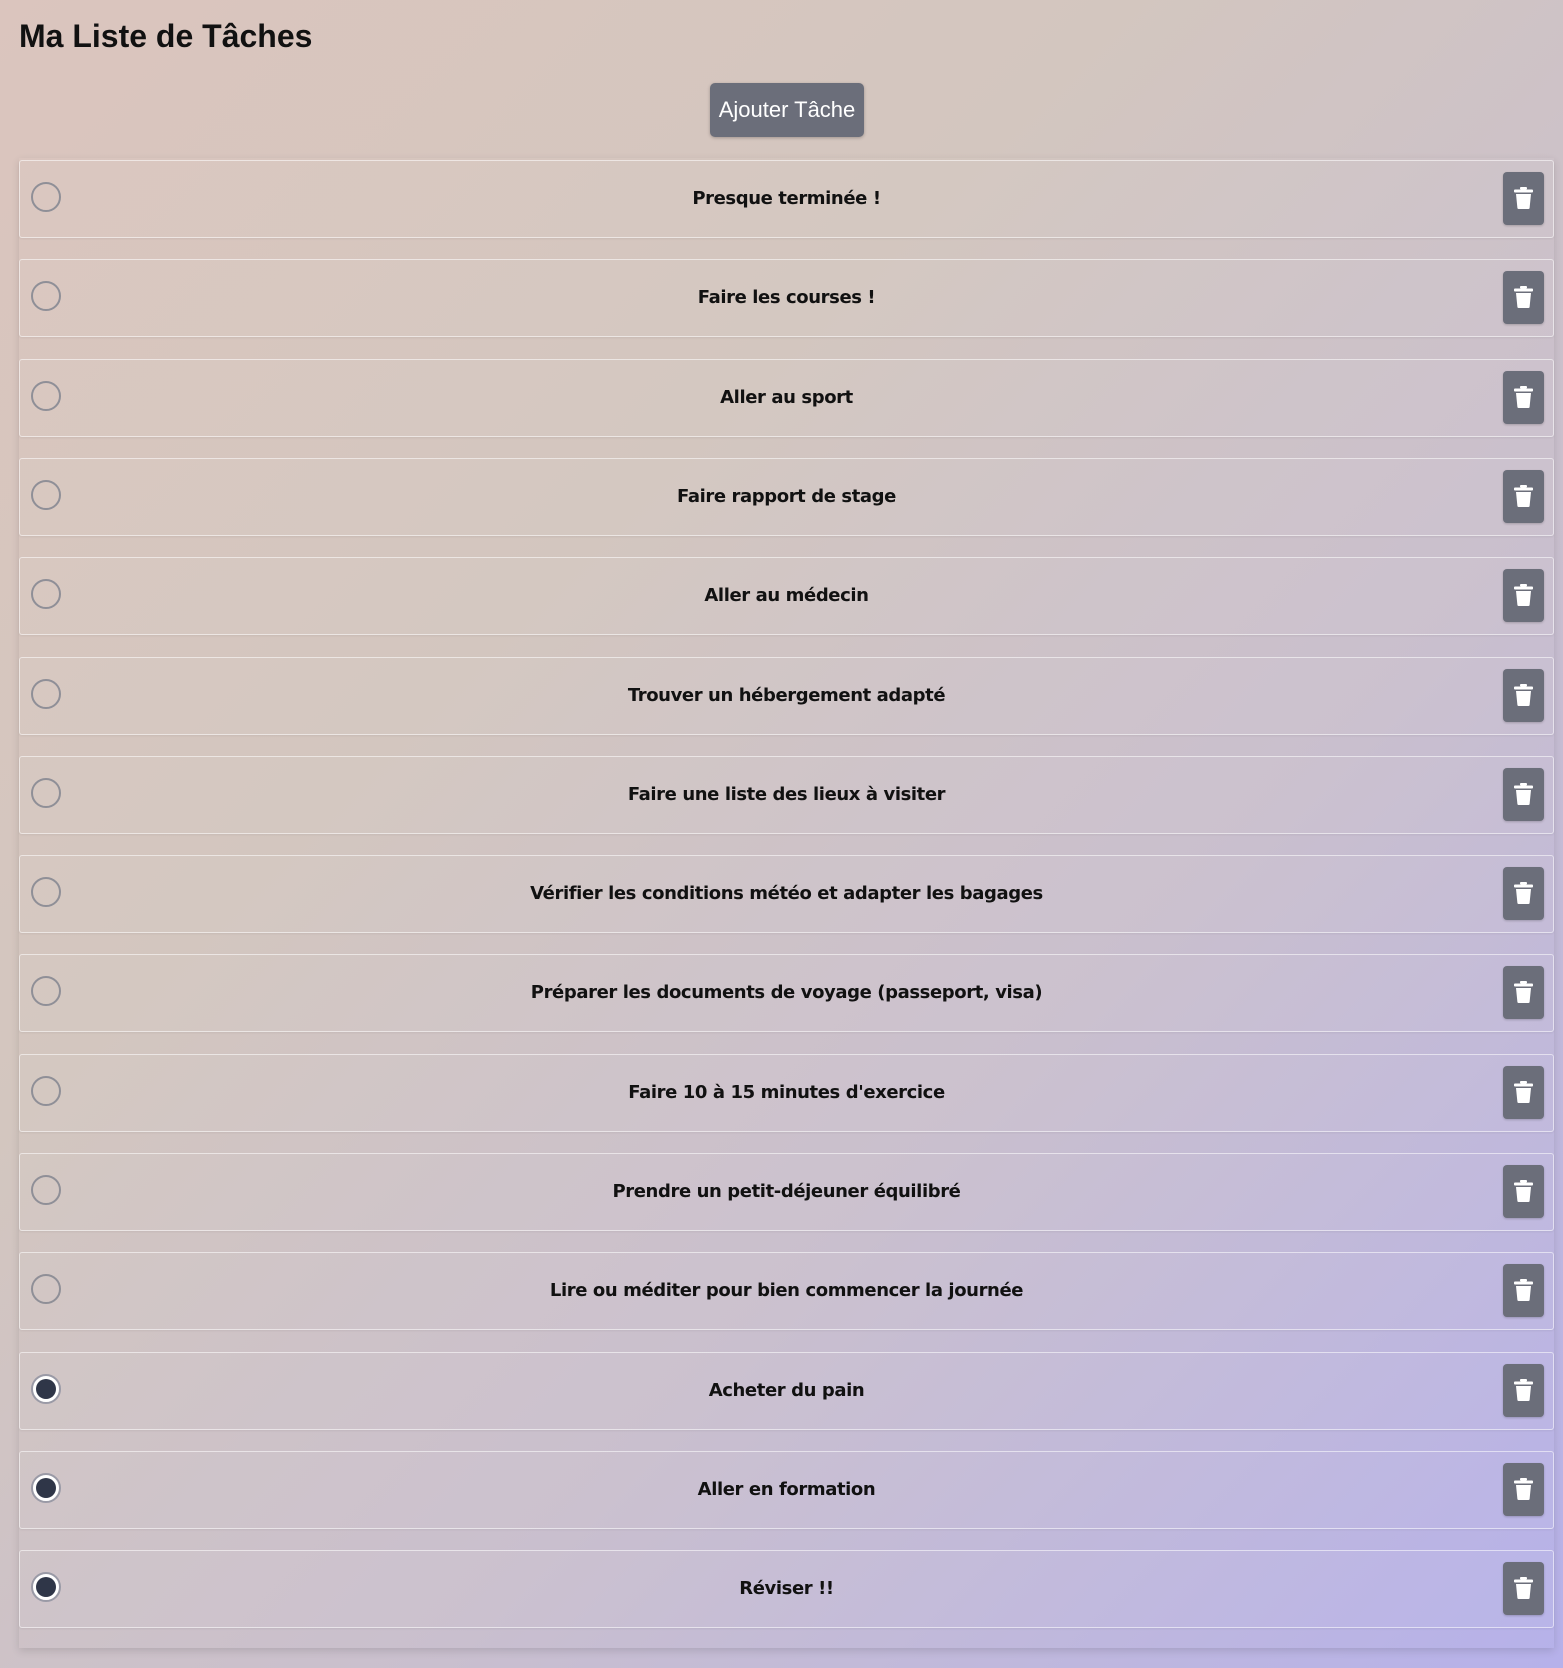 Image resolution: width=1563 pixels, height=1668 pixels. I want to click on task-item: Faire les courses !, so click(786, 298).